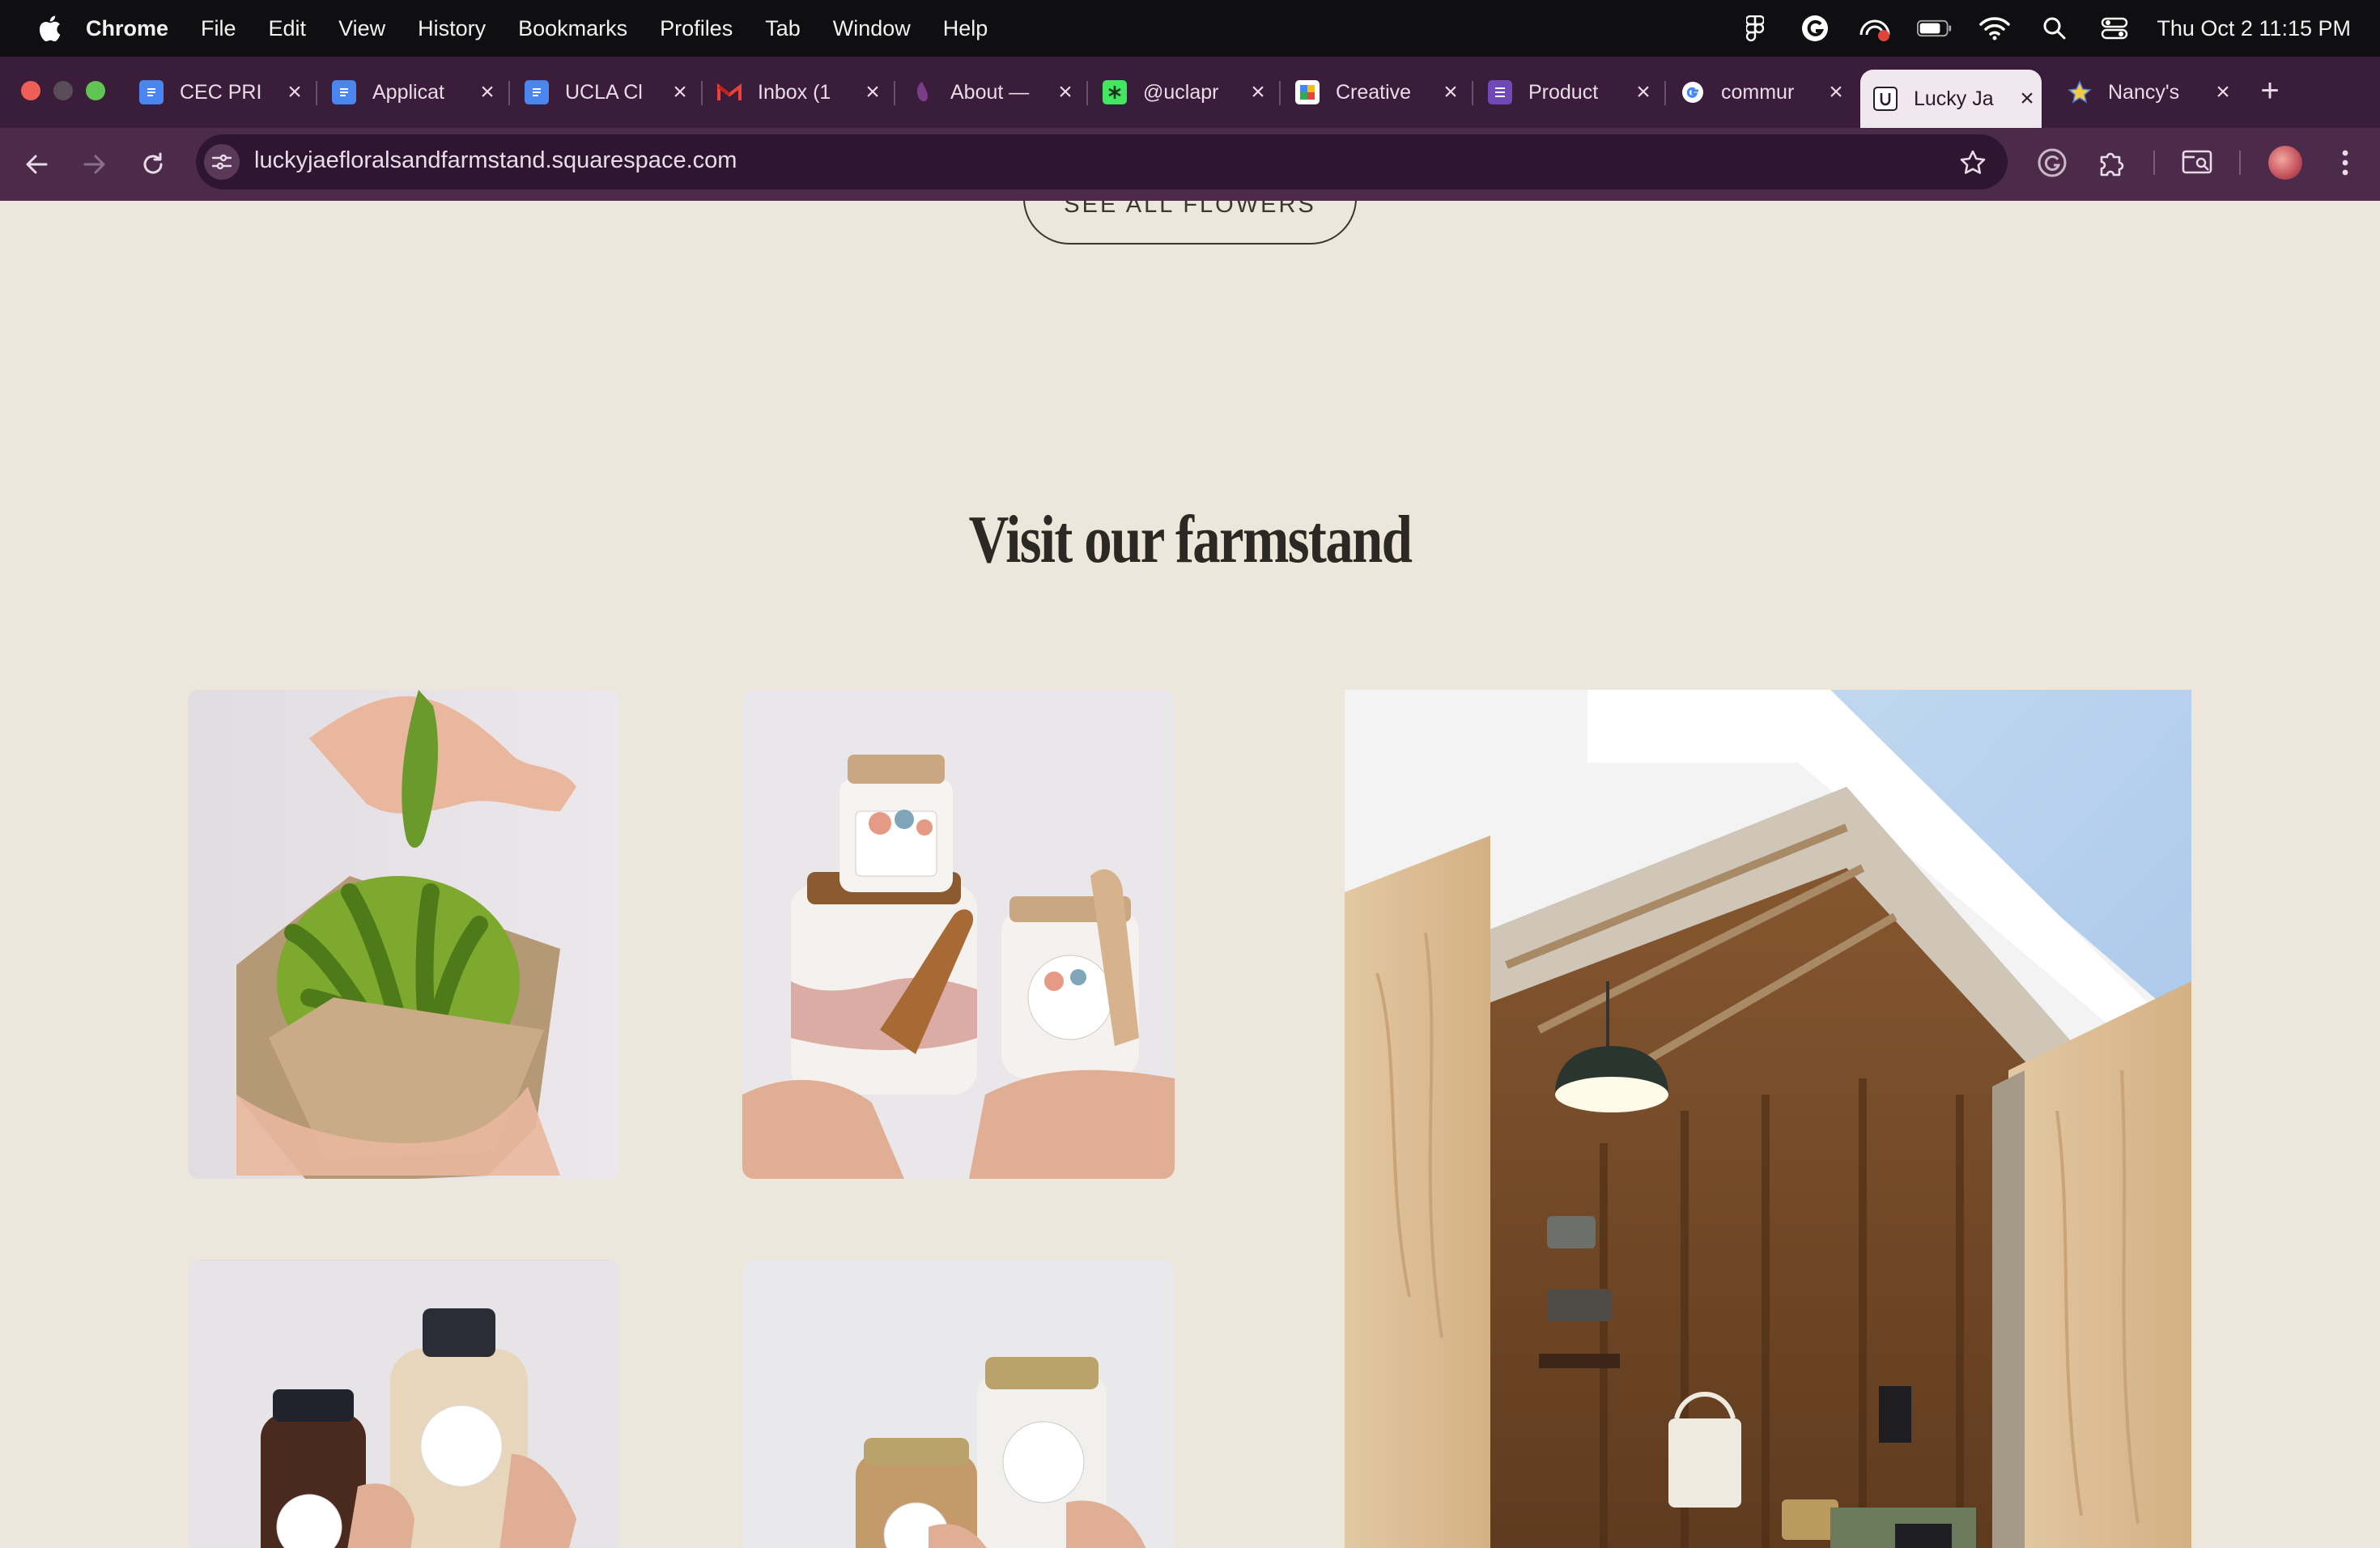 Image resolution: width=2380 pixels, height=1548 pixels. I want to click on tab-label: @uclapr, so click(1181, 92).